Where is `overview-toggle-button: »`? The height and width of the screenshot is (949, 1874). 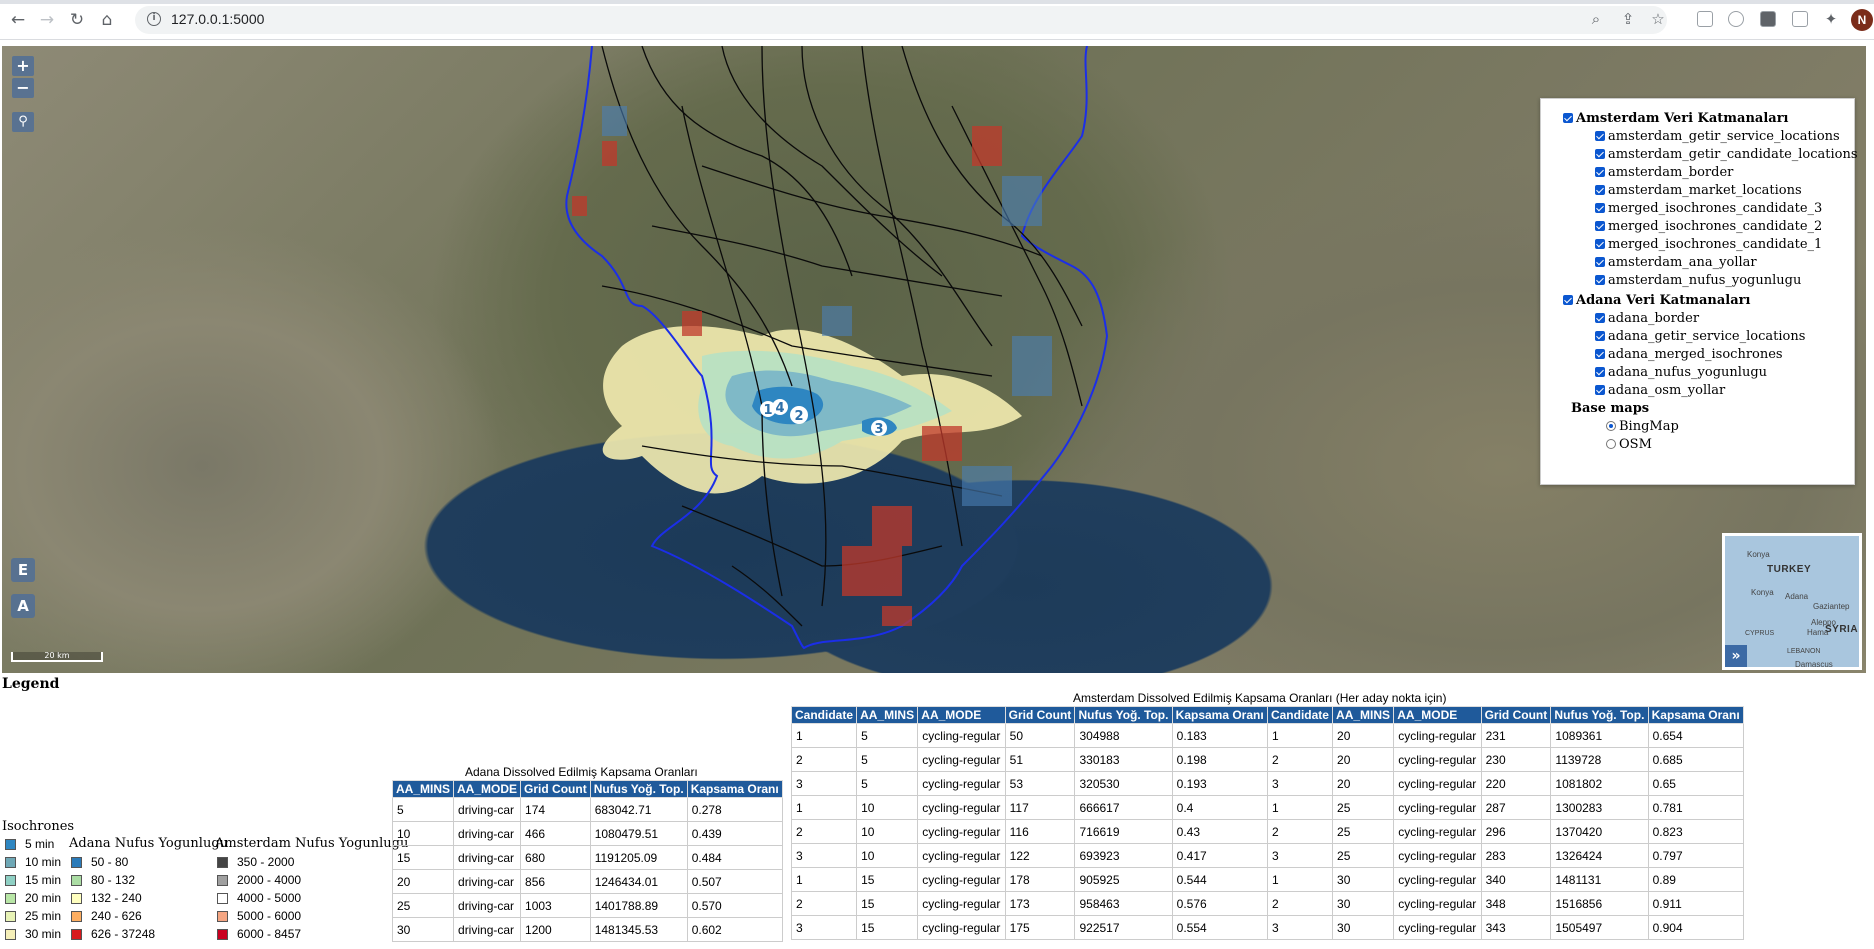 overview-toggle-button: » is located at coordinates (1736, 656).